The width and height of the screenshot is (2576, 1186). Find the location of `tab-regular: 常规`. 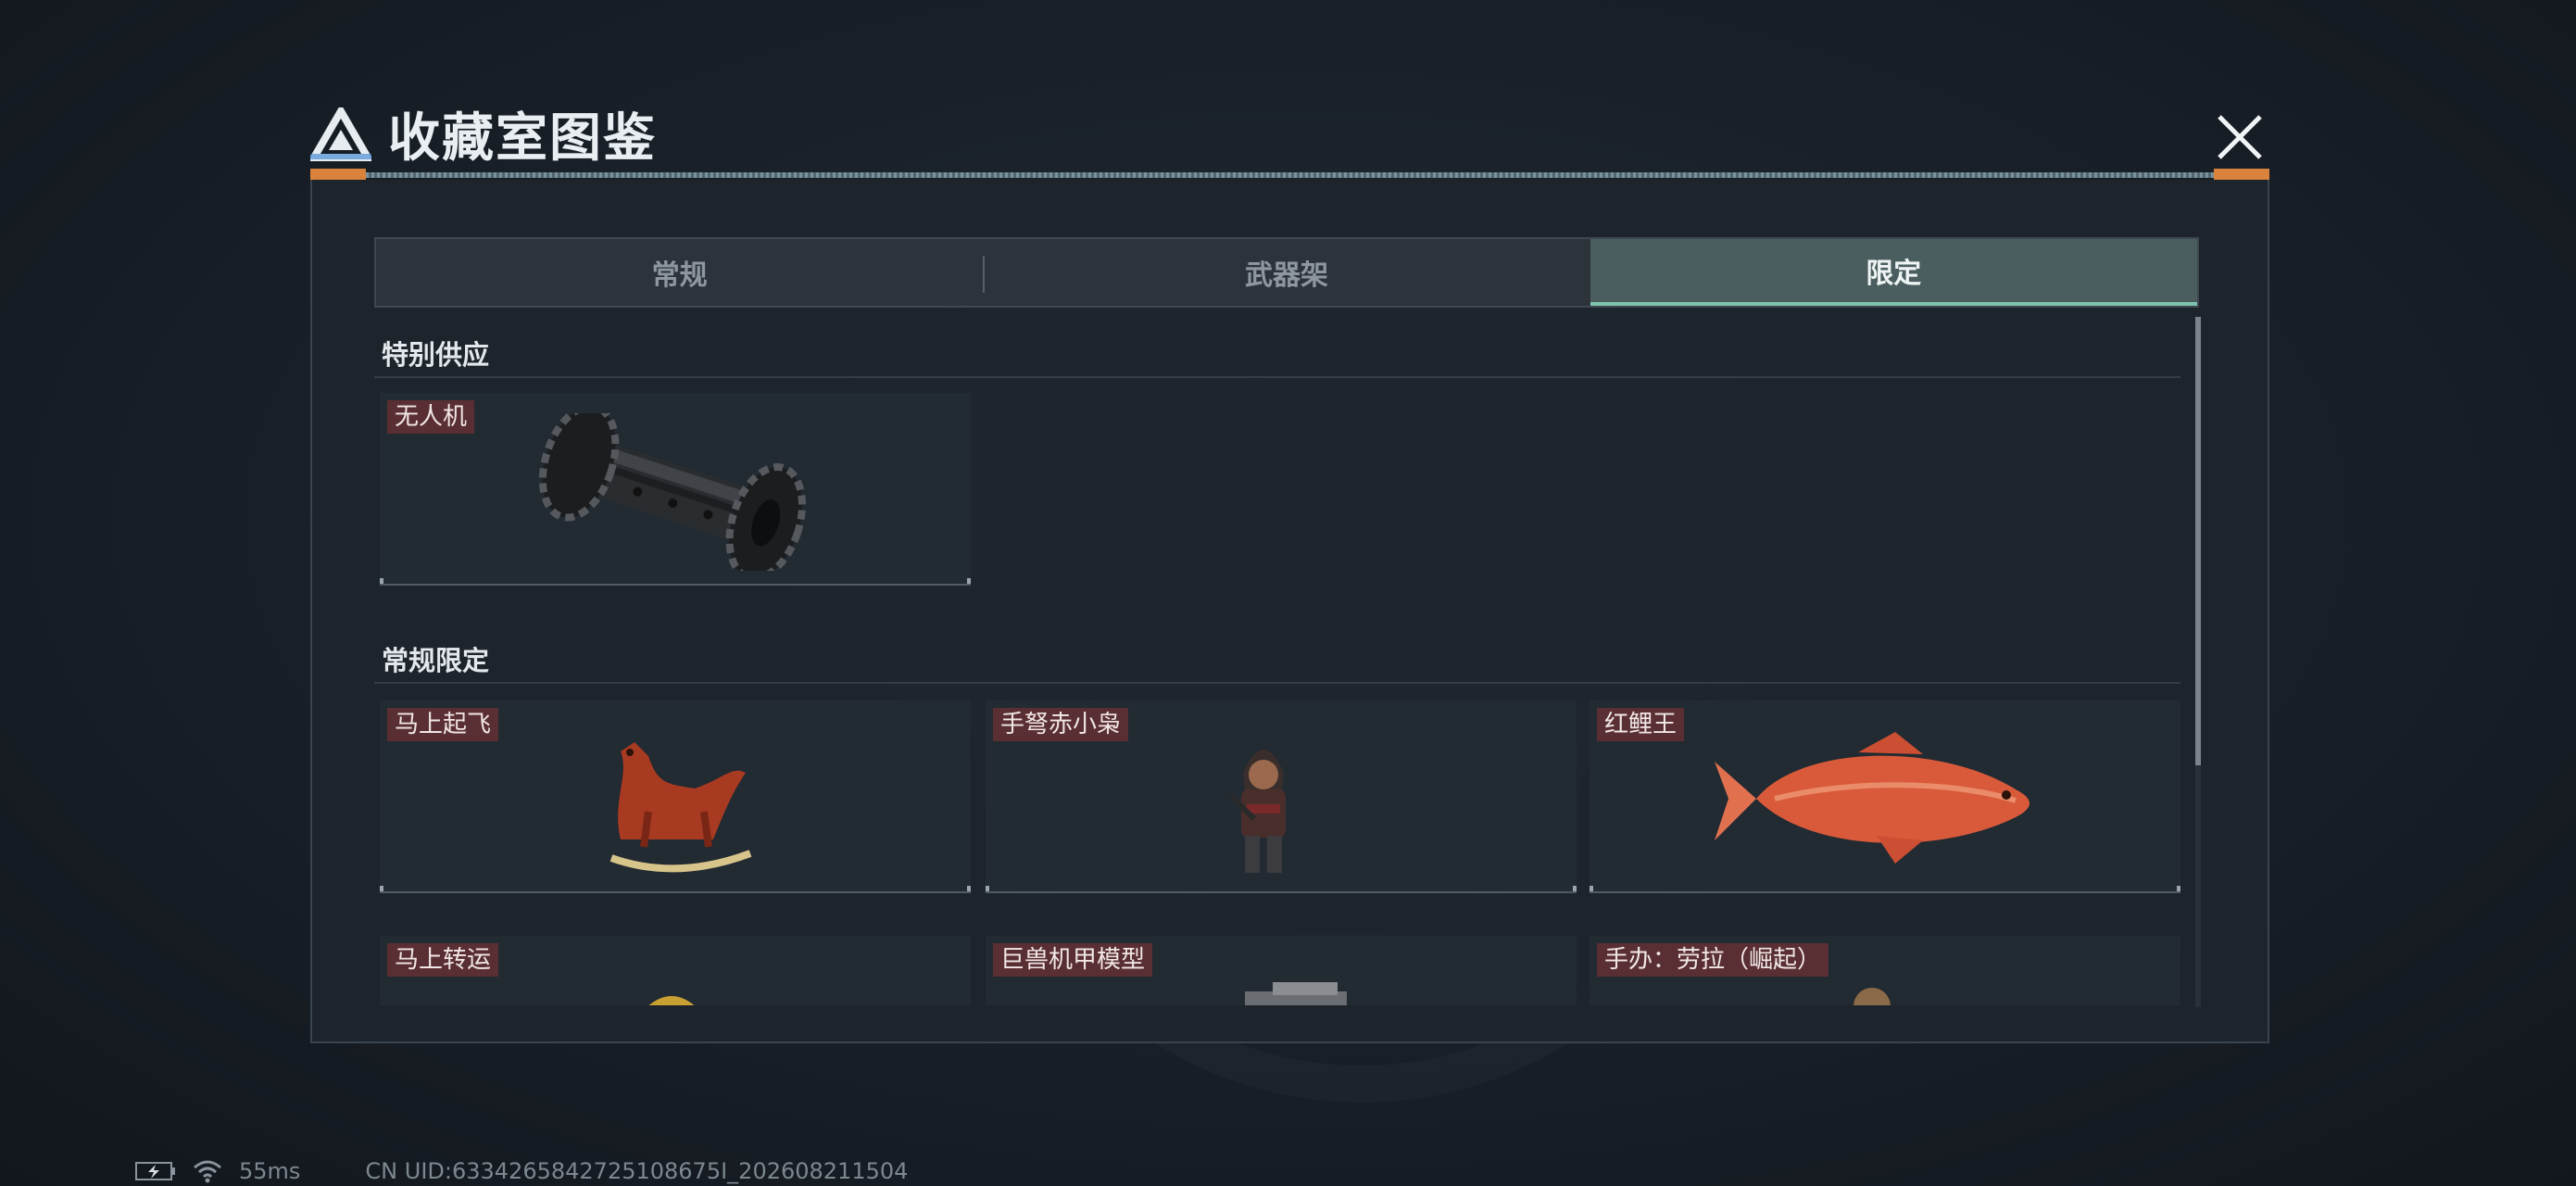

tab-regular: 常规 is located at coordinates (679, 272).